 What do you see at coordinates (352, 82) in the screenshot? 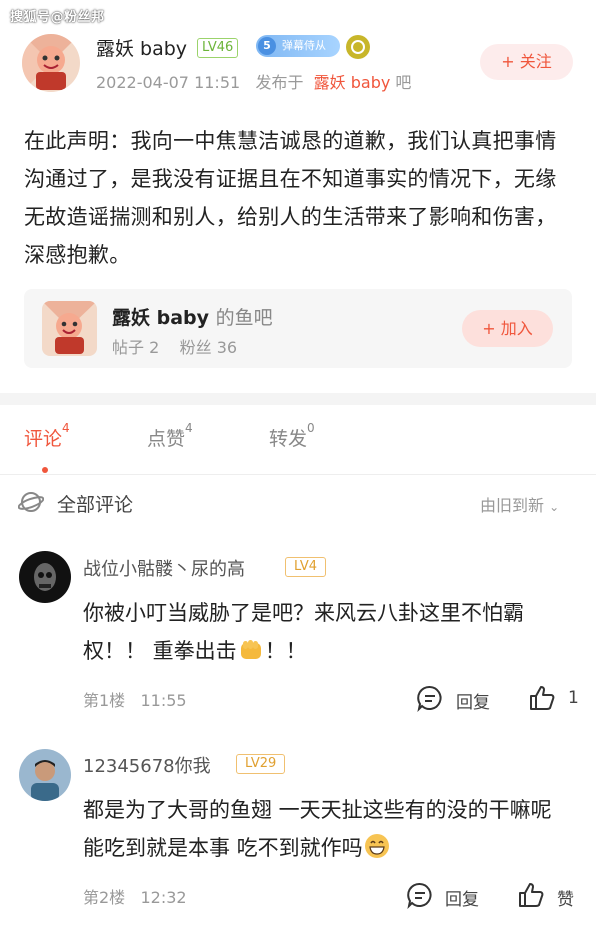
I see `forum-link: 露妖 baby` at bounding box center [352, 82].